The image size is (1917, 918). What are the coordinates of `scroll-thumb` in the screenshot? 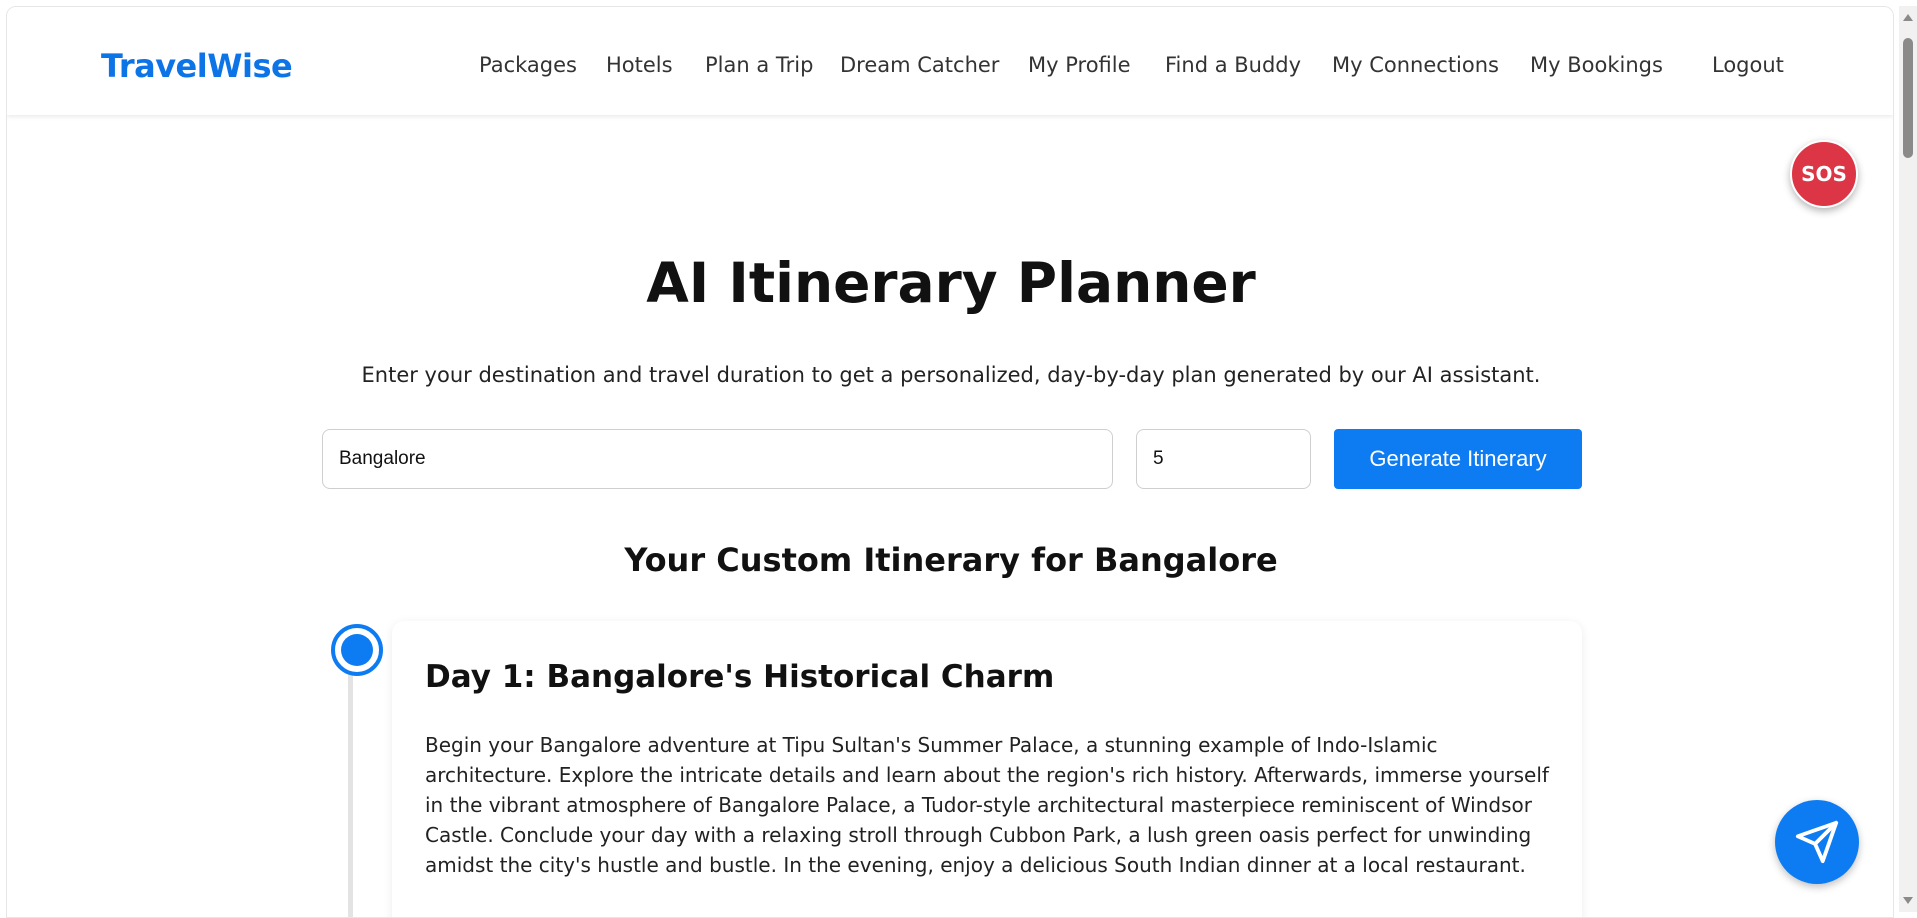 It's located at (1908, 98).